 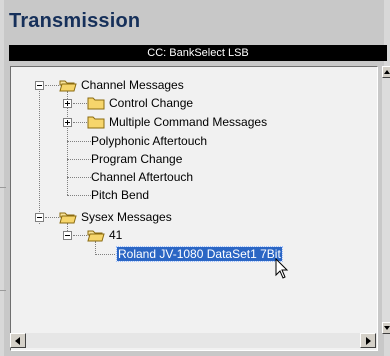 I want to click on scroll-right-button, so click(x=368, y=340).